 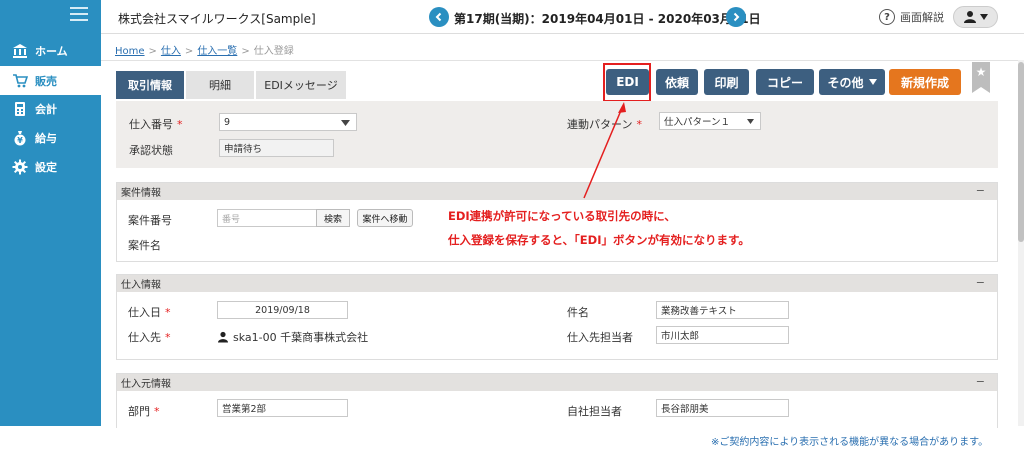 What do you see at coordinates (171, 51) in the screenshot?
I see `breadcrumb-purchase: 仕入` at bounding box center [171, 51].